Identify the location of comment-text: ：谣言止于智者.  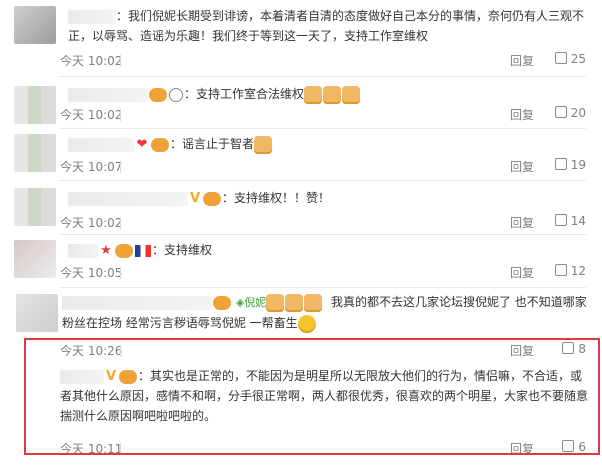
(212, 144).